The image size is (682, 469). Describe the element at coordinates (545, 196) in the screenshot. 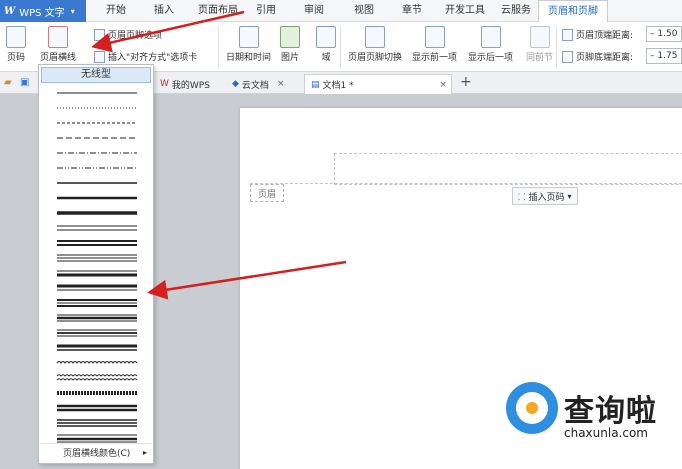

I see `insert-page-number-button: ⸬ 插入页码 ▾` at that location.